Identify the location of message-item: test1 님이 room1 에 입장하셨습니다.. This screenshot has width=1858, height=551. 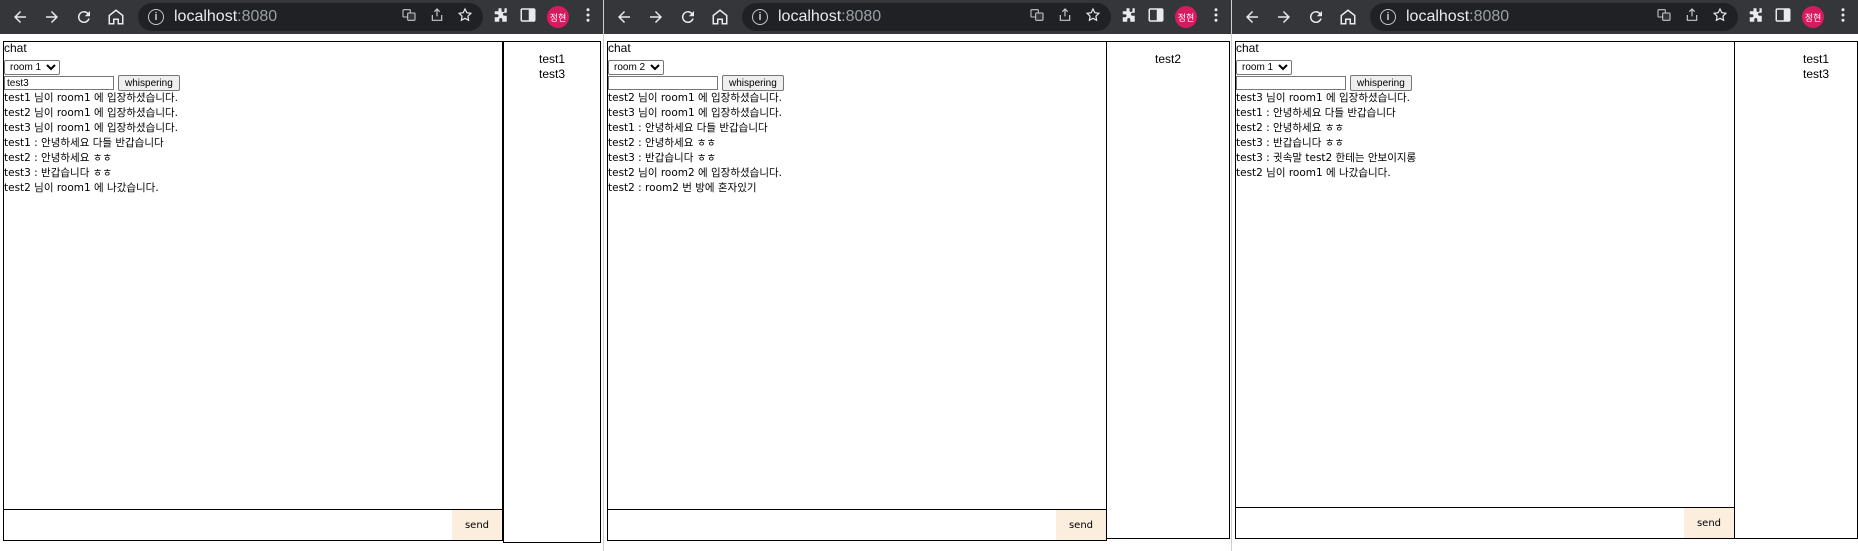
(91, 98).